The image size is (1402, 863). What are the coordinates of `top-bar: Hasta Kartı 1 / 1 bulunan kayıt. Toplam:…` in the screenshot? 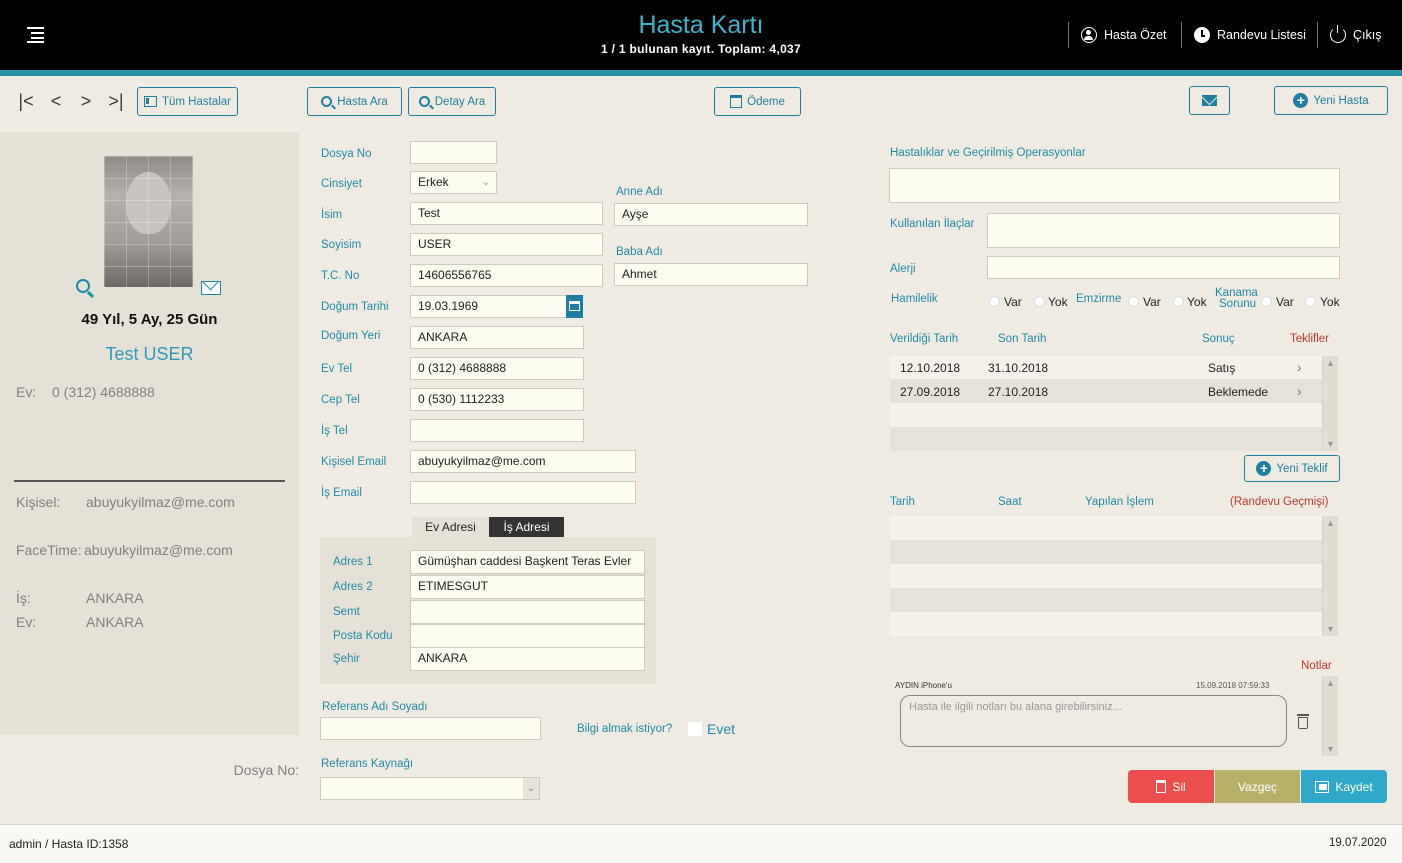 It's located at (701, 35).